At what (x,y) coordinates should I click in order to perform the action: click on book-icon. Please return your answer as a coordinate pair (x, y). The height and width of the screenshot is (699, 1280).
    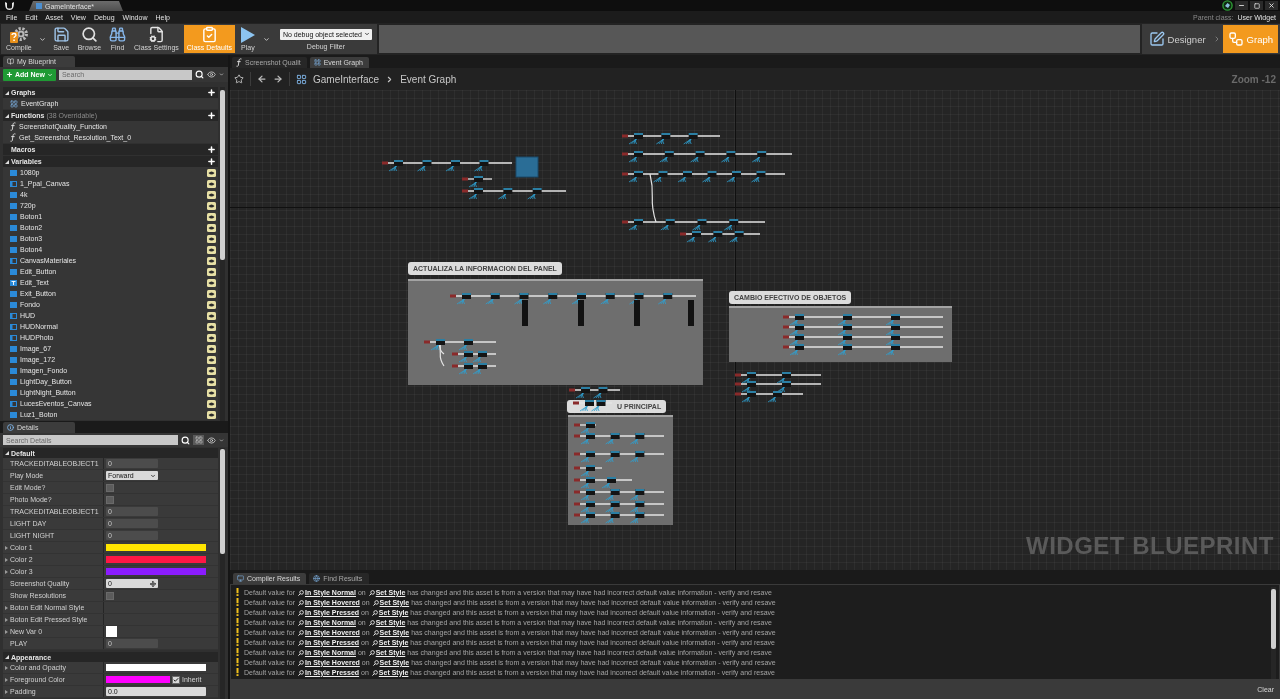
    Looking at the image, I should click on (10, 61).